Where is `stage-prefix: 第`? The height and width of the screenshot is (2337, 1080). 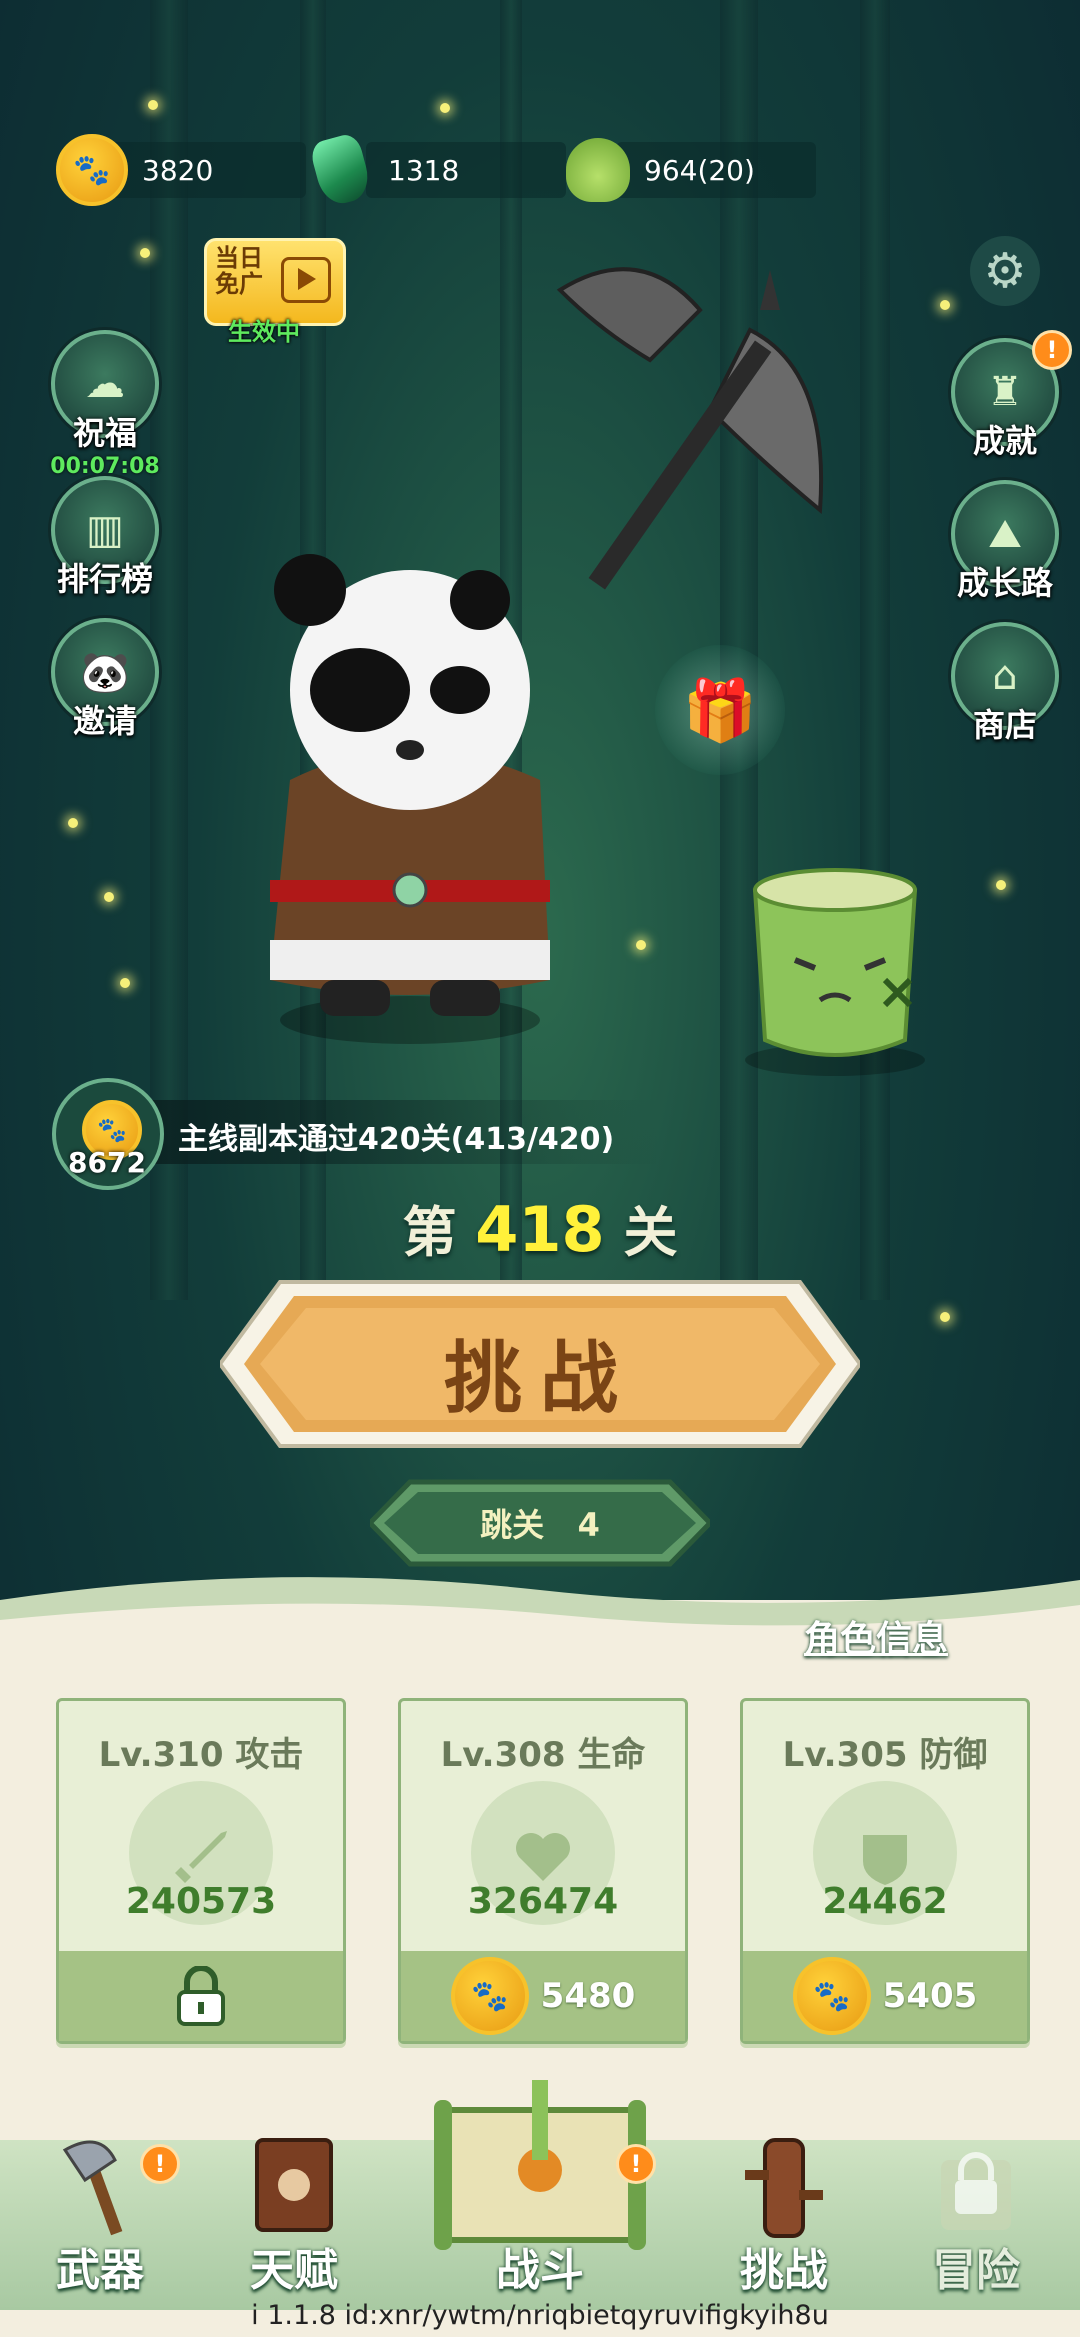 stage-prefix: 第 is located at coordinates (429, 1232).